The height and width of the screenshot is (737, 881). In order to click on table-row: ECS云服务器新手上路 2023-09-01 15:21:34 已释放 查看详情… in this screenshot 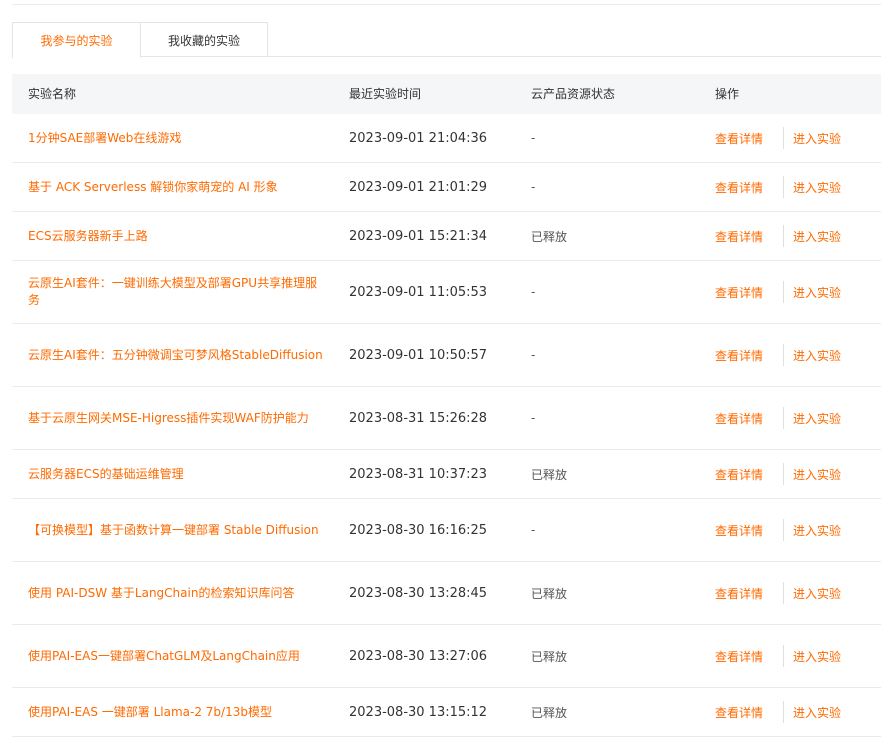, I will do `click(446, 236)`.